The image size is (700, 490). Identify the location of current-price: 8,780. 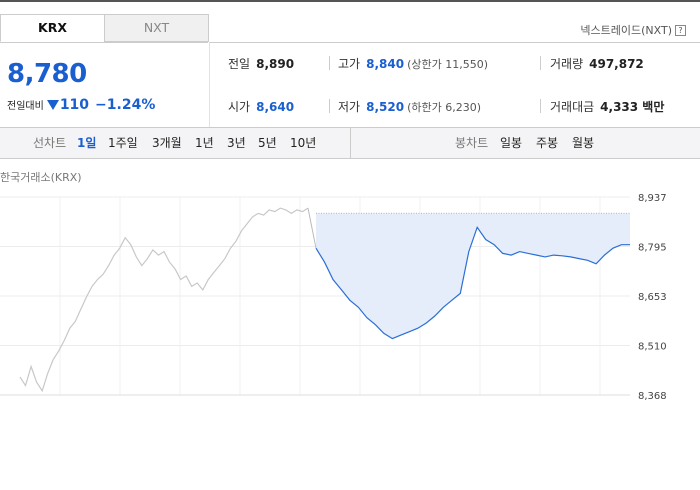
(47, 74).